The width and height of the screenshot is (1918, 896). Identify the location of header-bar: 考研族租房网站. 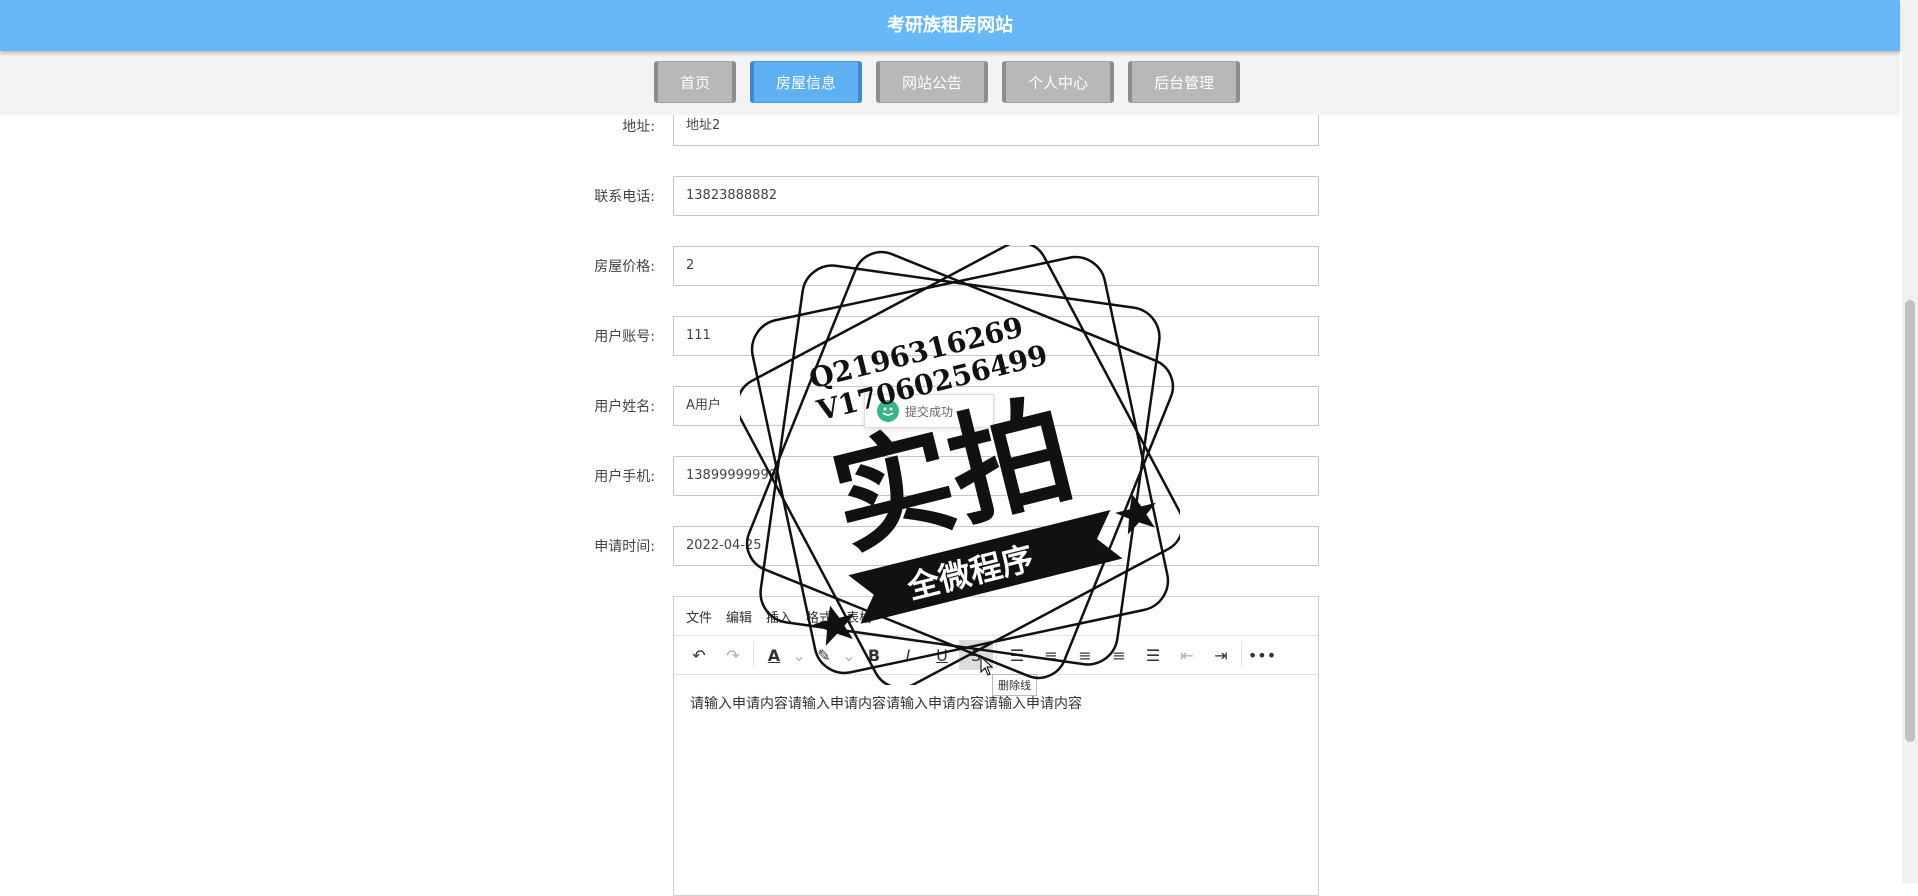
(950, 25).